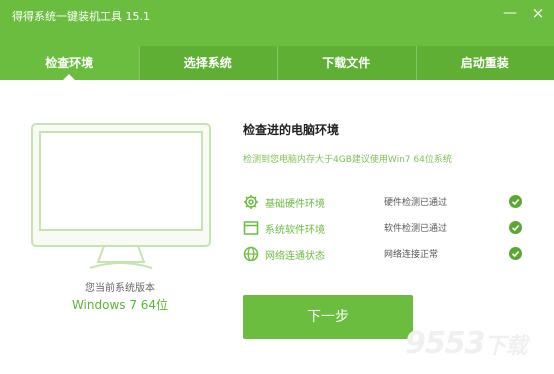 This screenshot has width=554, height=374. I want to click on tab-label: 下载文件, so click(346, 63).